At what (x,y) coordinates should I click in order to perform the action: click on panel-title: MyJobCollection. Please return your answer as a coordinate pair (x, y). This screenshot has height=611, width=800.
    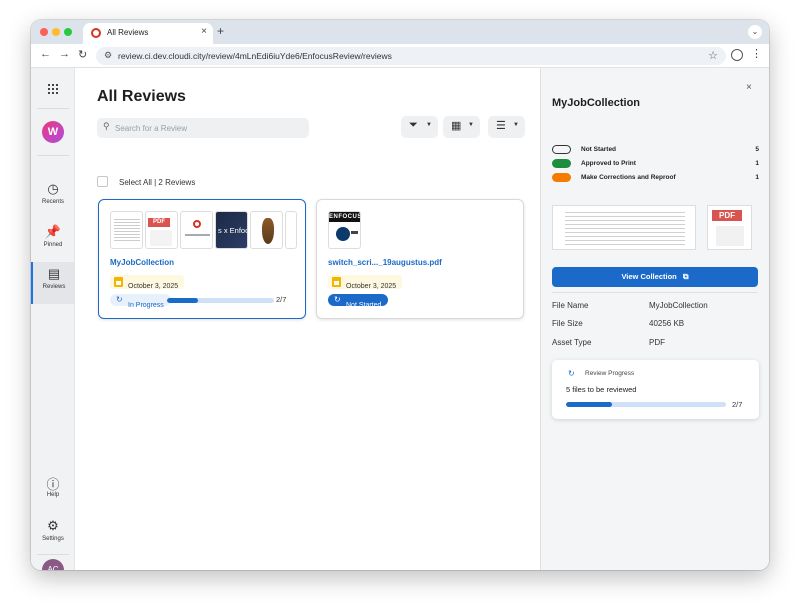
    Looking at the image, I should click on (596, 103).